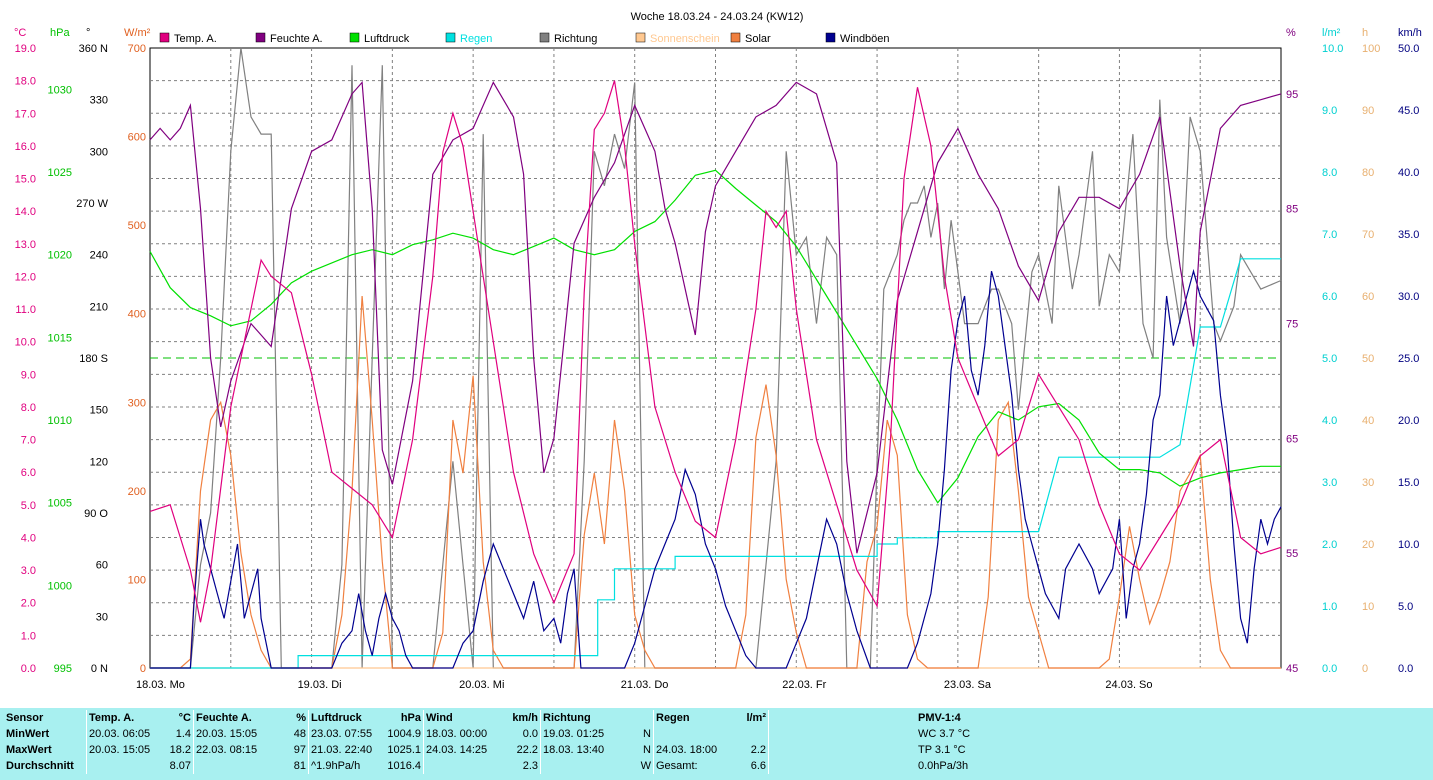 This screenshot has height=780, width=1433. What do you see at coordinates (99, 307) in the screenshot?
I see `axis-tick-label: 210` at bounding box center [99, 307].